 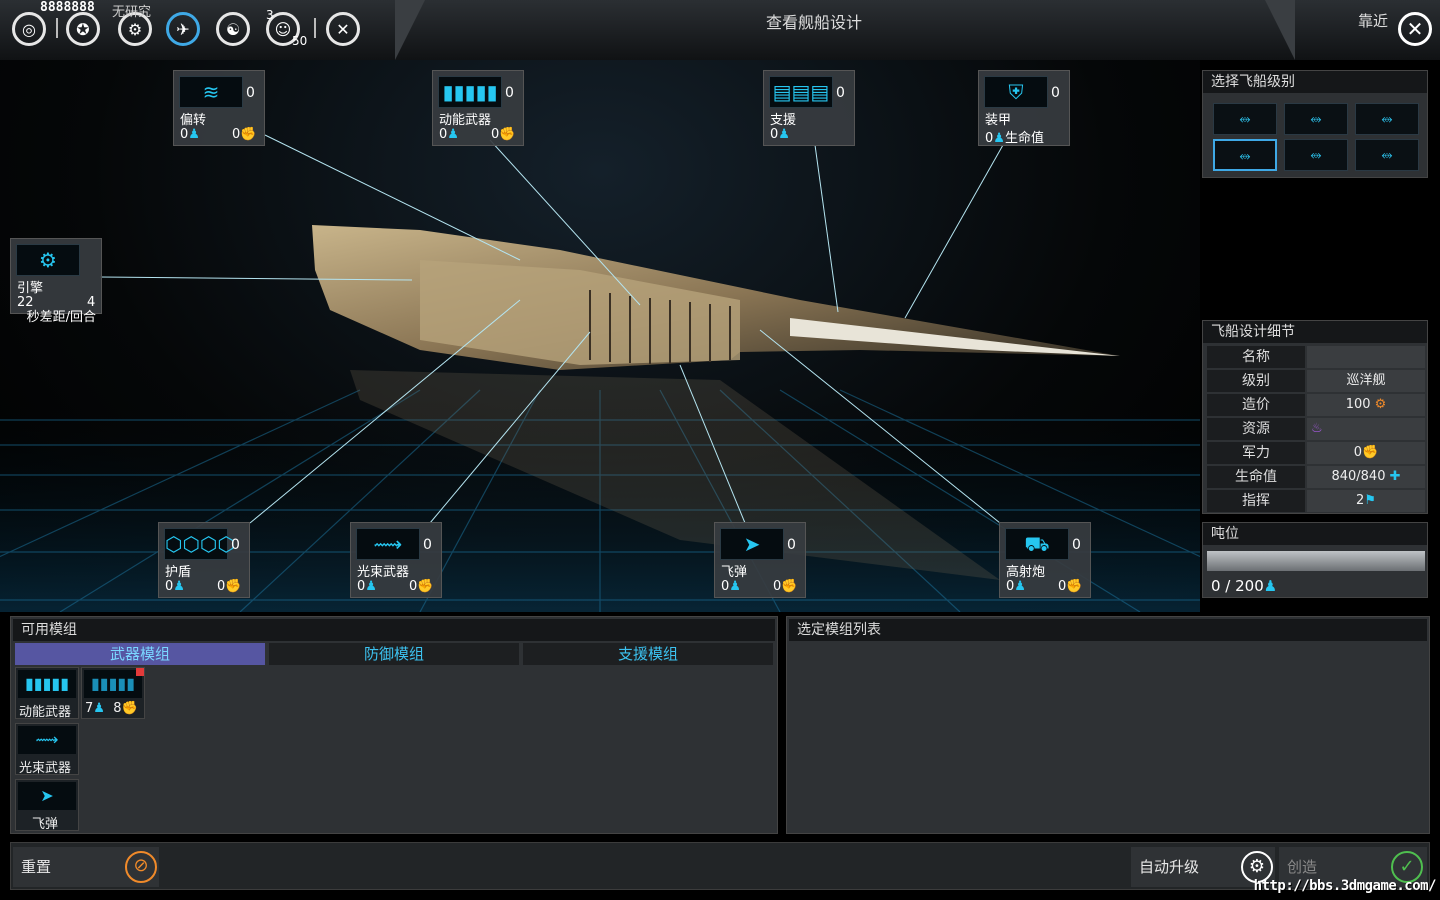 I want to click on engine-speed: 22, so click(x=25, y=302).